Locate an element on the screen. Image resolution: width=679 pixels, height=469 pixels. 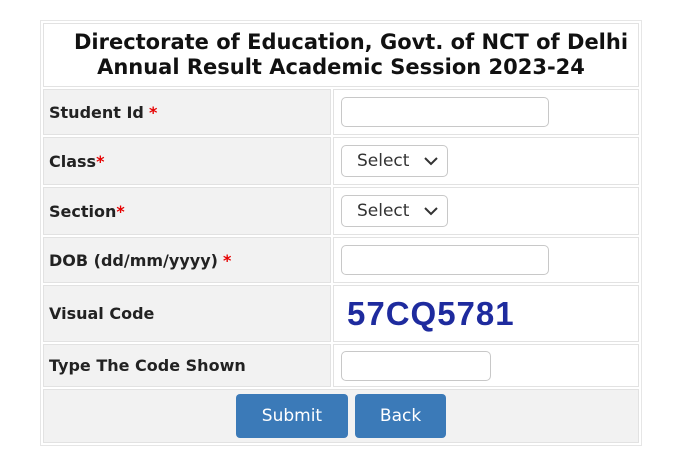
section-label-cell: Section* is located at coordinates (187, 211).